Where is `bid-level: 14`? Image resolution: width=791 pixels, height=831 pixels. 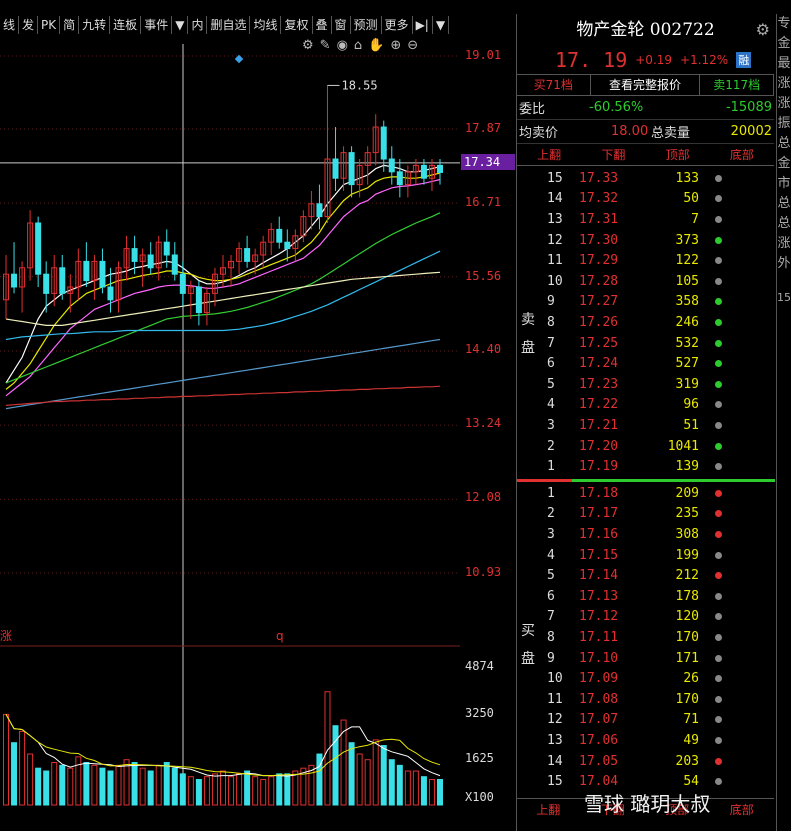 bid-level: 14 is located at coordinates (555, 761).